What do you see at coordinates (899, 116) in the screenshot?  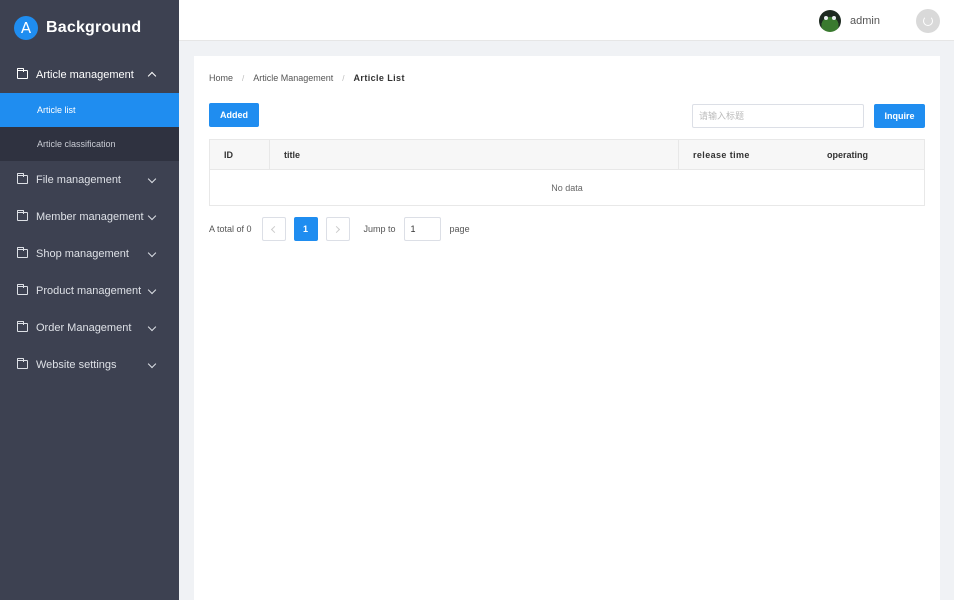 I see `inquire-button: Inquire` at bounding box center [899, 116].